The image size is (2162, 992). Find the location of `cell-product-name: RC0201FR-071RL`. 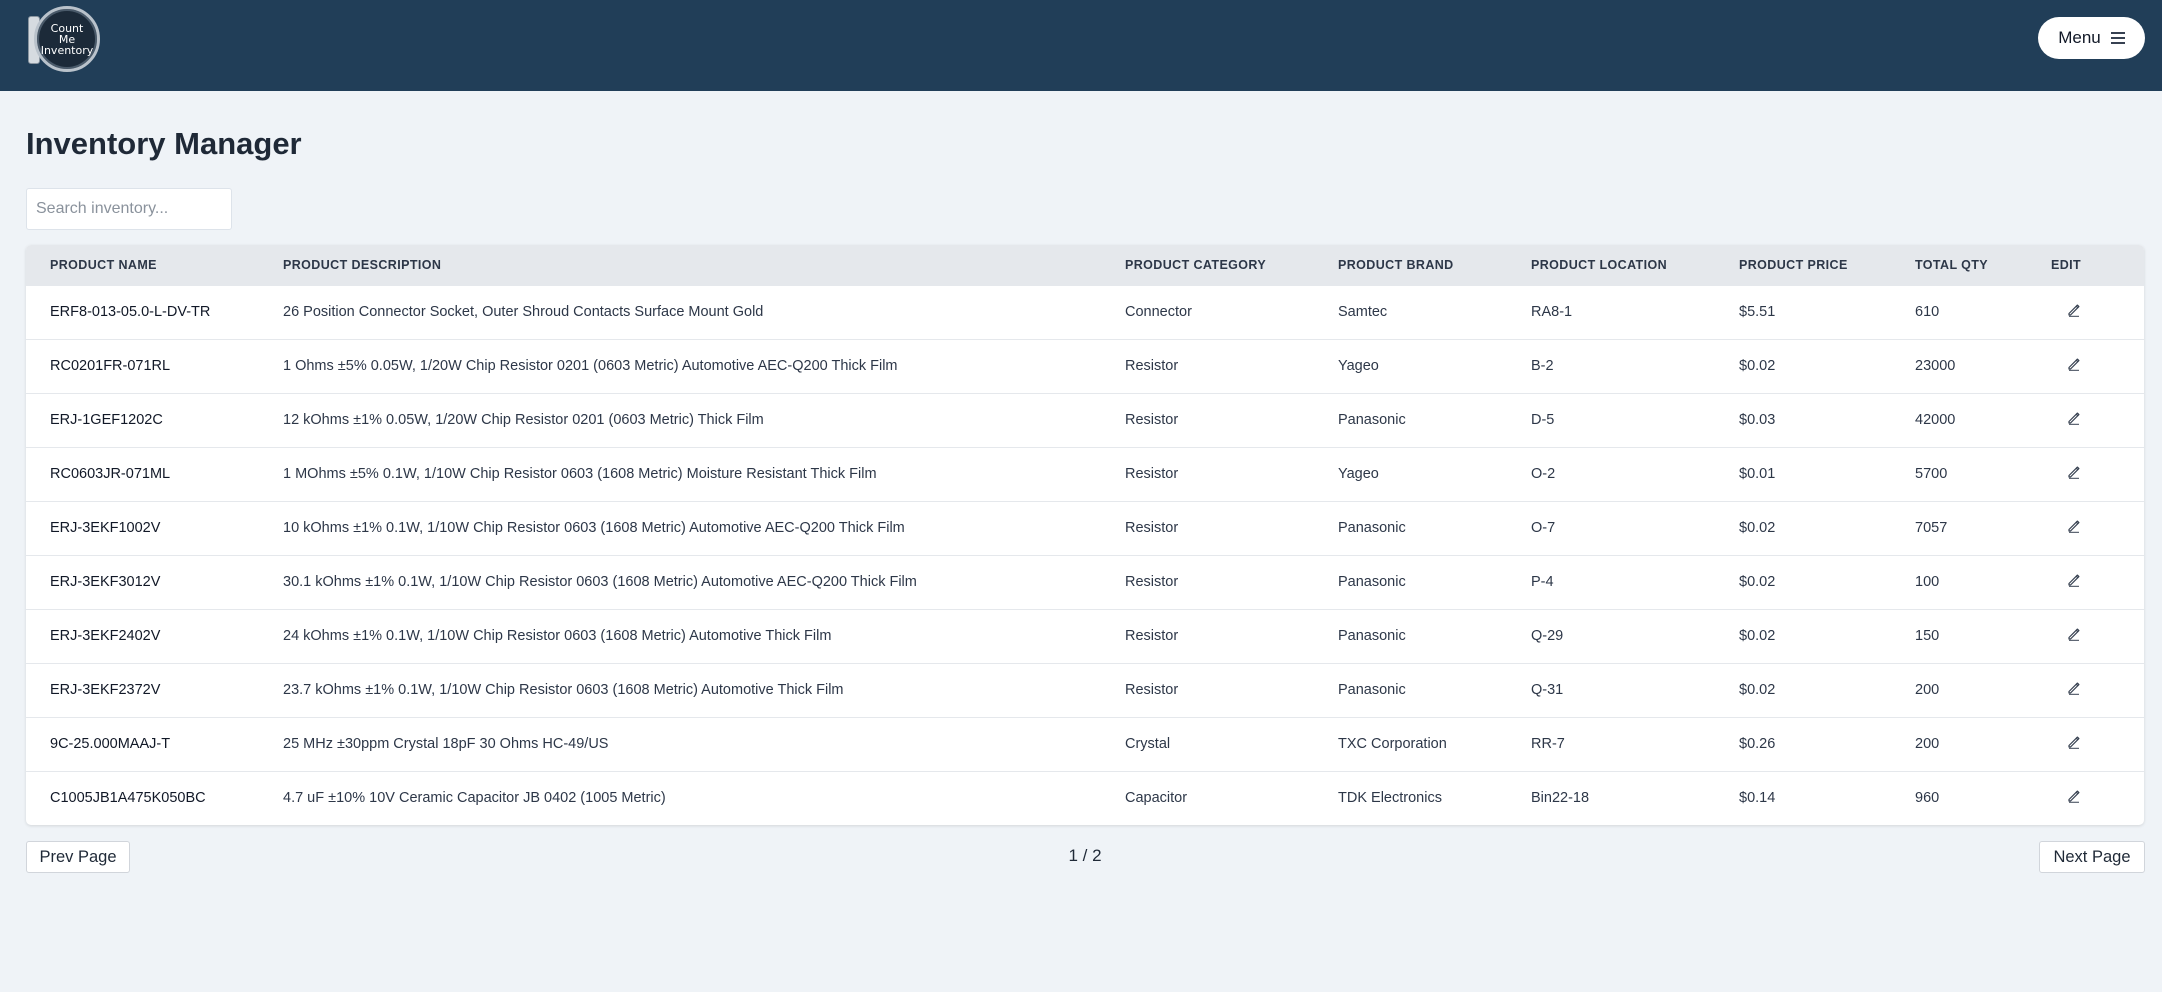

cell-product-name: RC0201FR-071RL is located at coordinates (110, 366).